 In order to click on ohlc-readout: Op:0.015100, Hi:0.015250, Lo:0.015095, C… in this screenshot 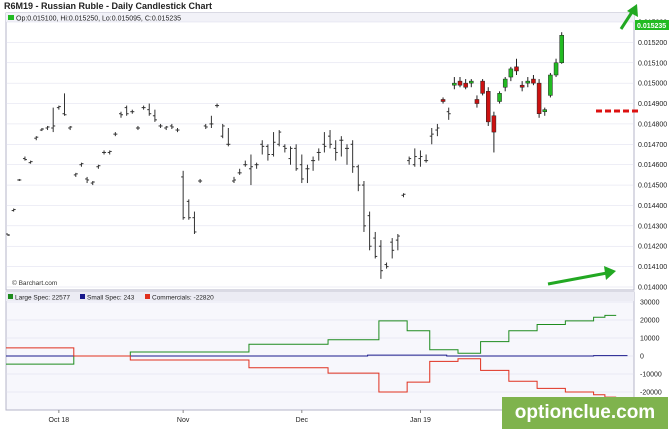, I will do `click(98, 19)`.